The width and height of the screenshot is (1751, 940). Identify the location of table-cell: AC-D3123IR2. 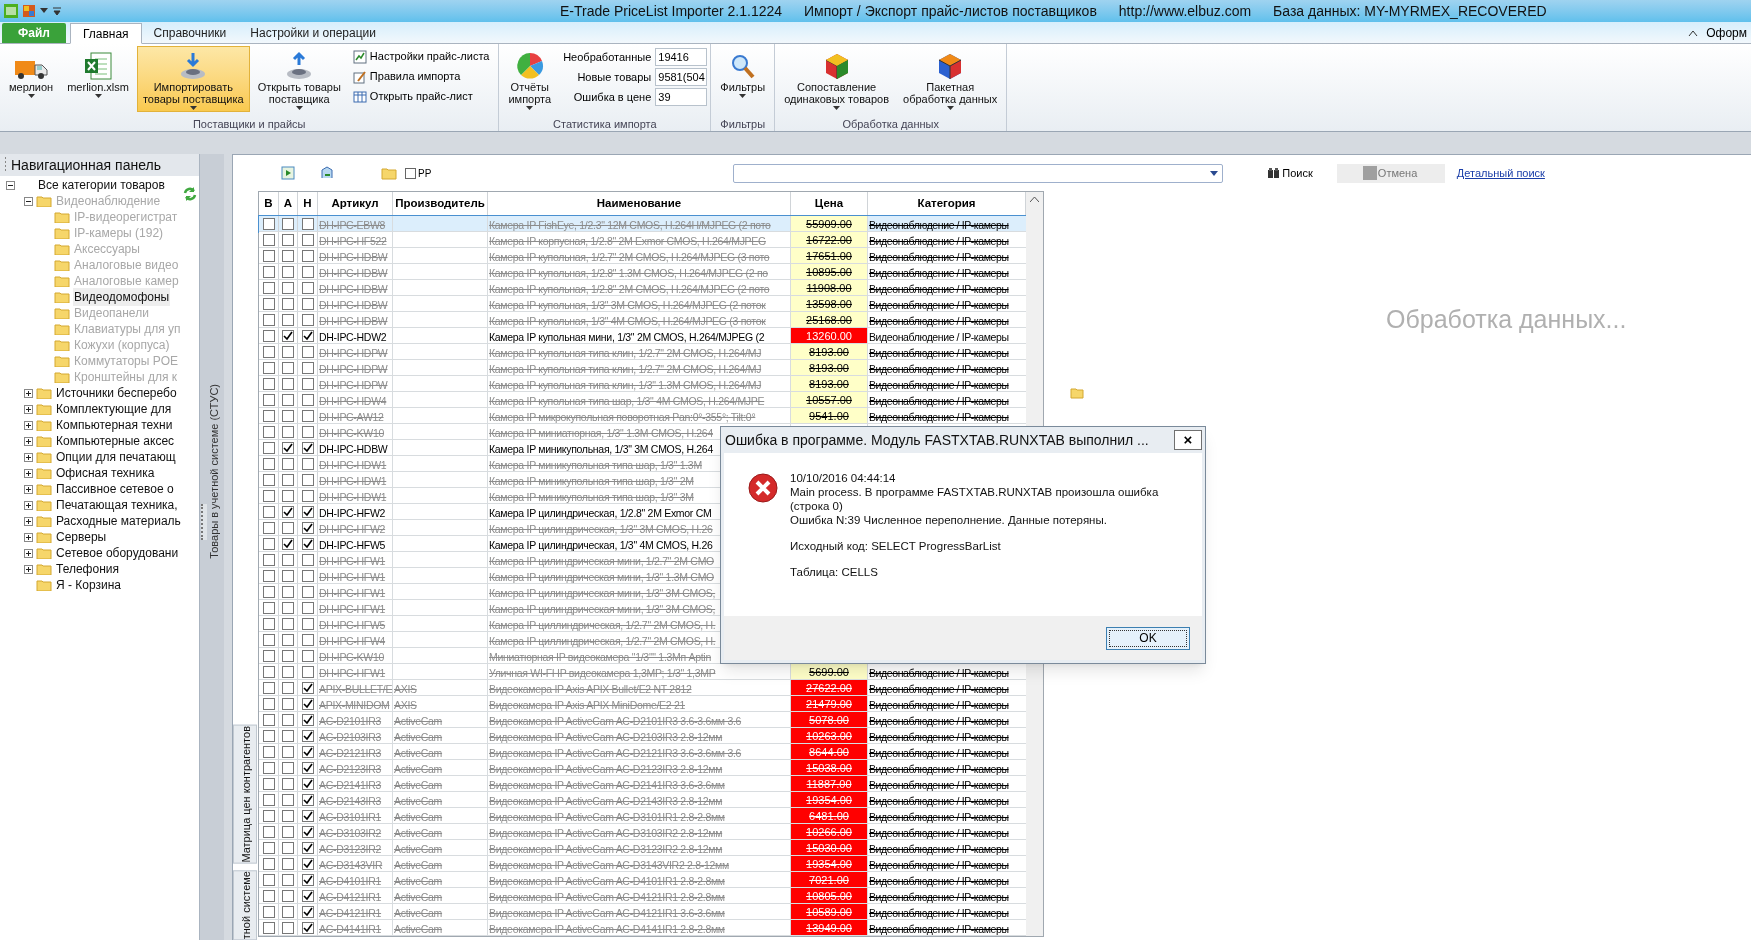
(350, 849).